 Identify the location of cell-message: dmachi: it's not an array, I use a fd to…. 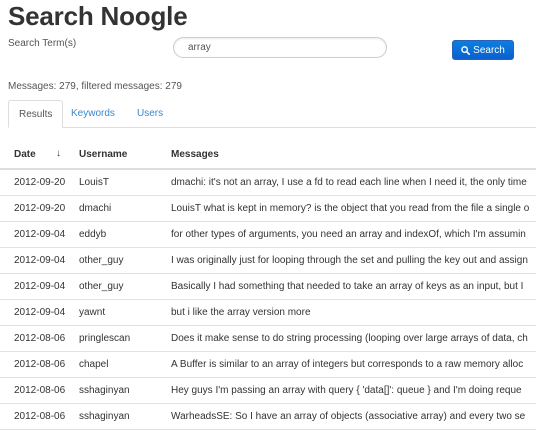
(349, 182).